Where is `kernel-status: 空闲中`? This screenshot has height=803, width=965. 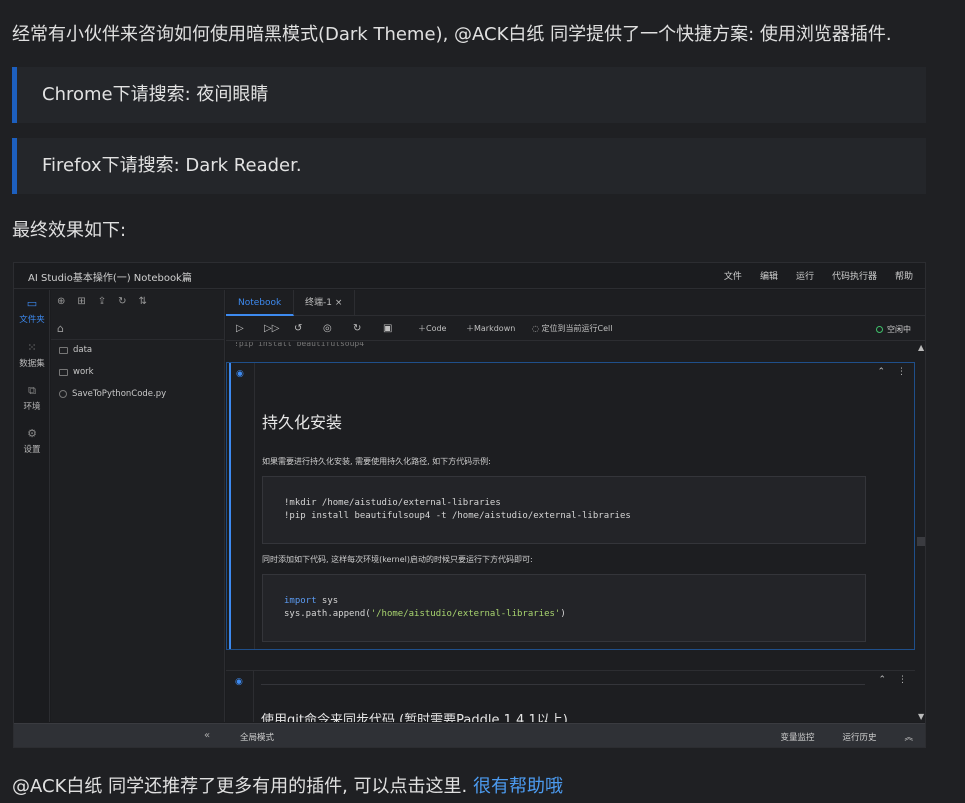 kernel-status: 空闲中 is located at coordinates (893, 329).